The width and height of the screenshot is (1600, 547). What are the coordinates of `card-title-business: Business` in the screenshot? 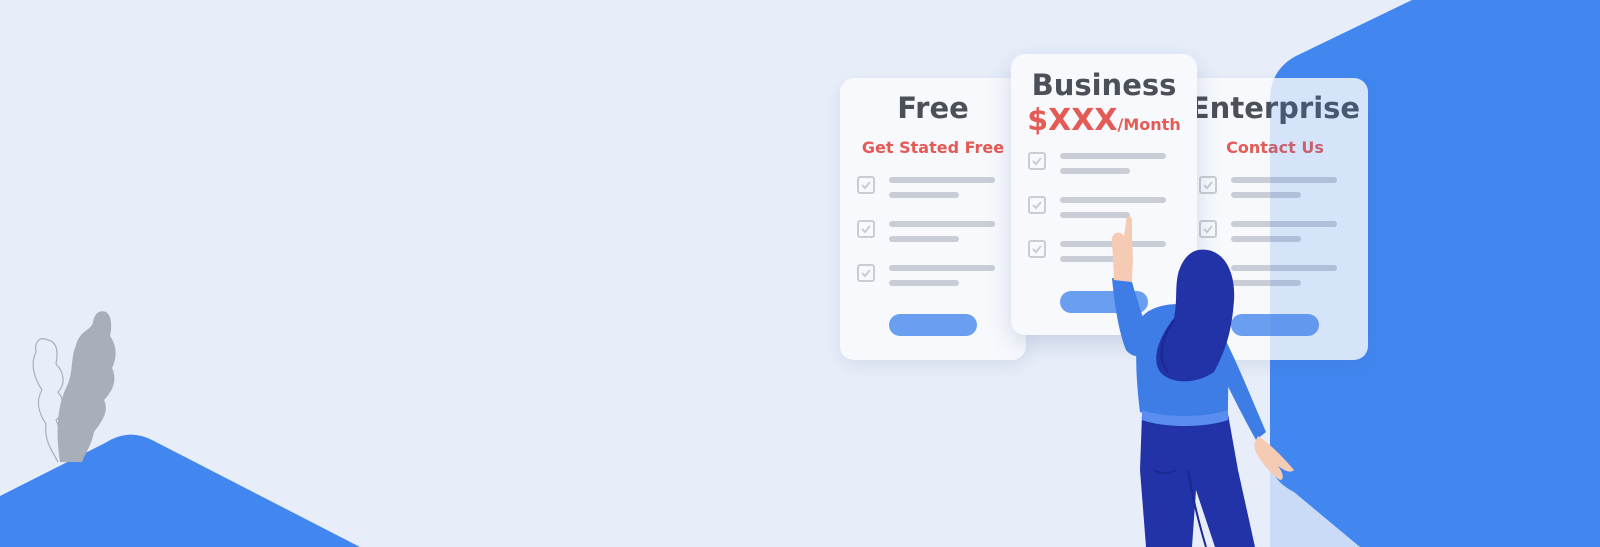 It's located at (1104, 85).